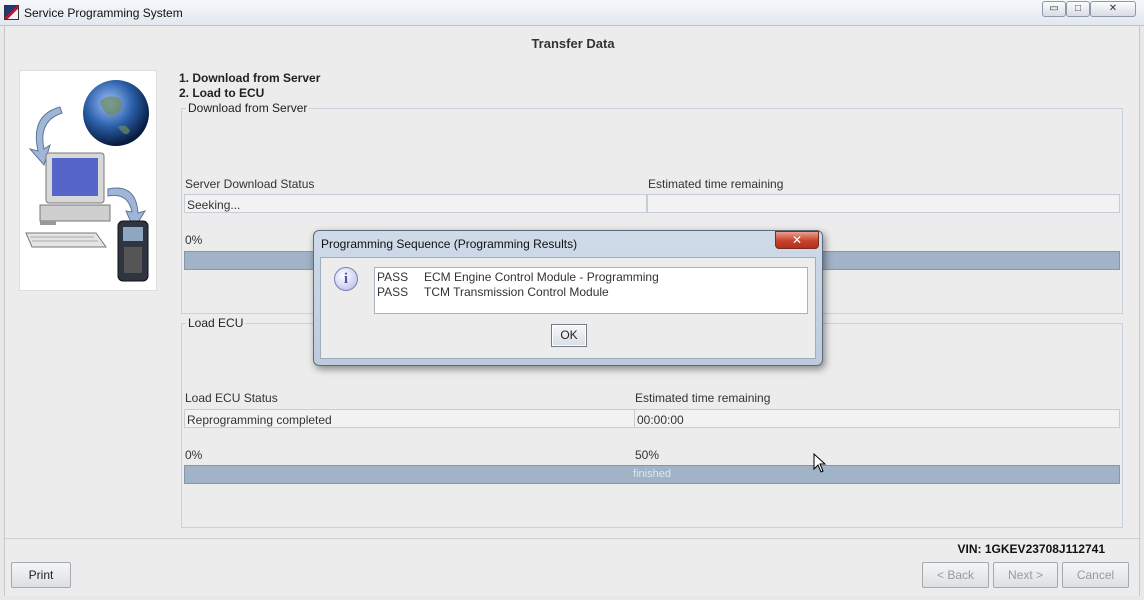  I want to click on load-progress-mid-label: 50%, so click(647, 455).